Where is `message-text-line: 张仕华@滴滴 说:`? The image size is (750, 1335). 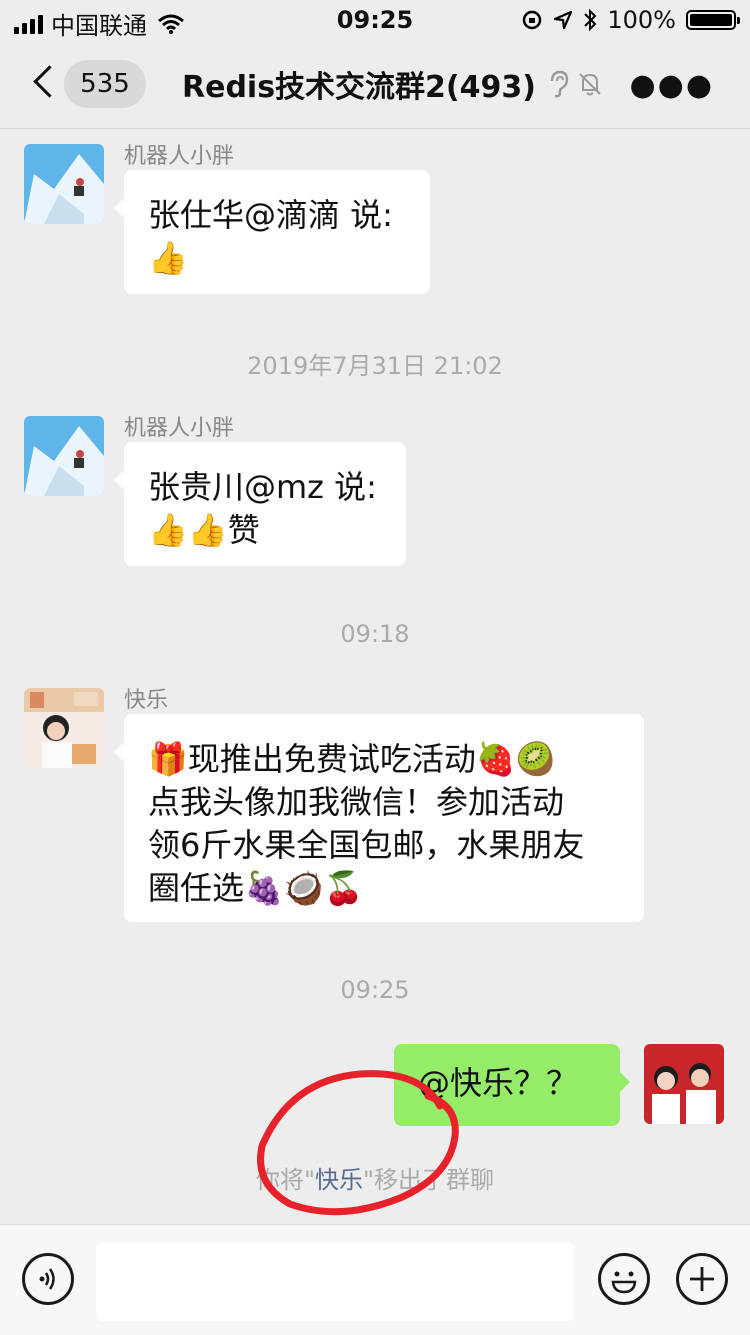 message-text-line: 张仕华@滴滴 说: is located at coordinates (270, 215).